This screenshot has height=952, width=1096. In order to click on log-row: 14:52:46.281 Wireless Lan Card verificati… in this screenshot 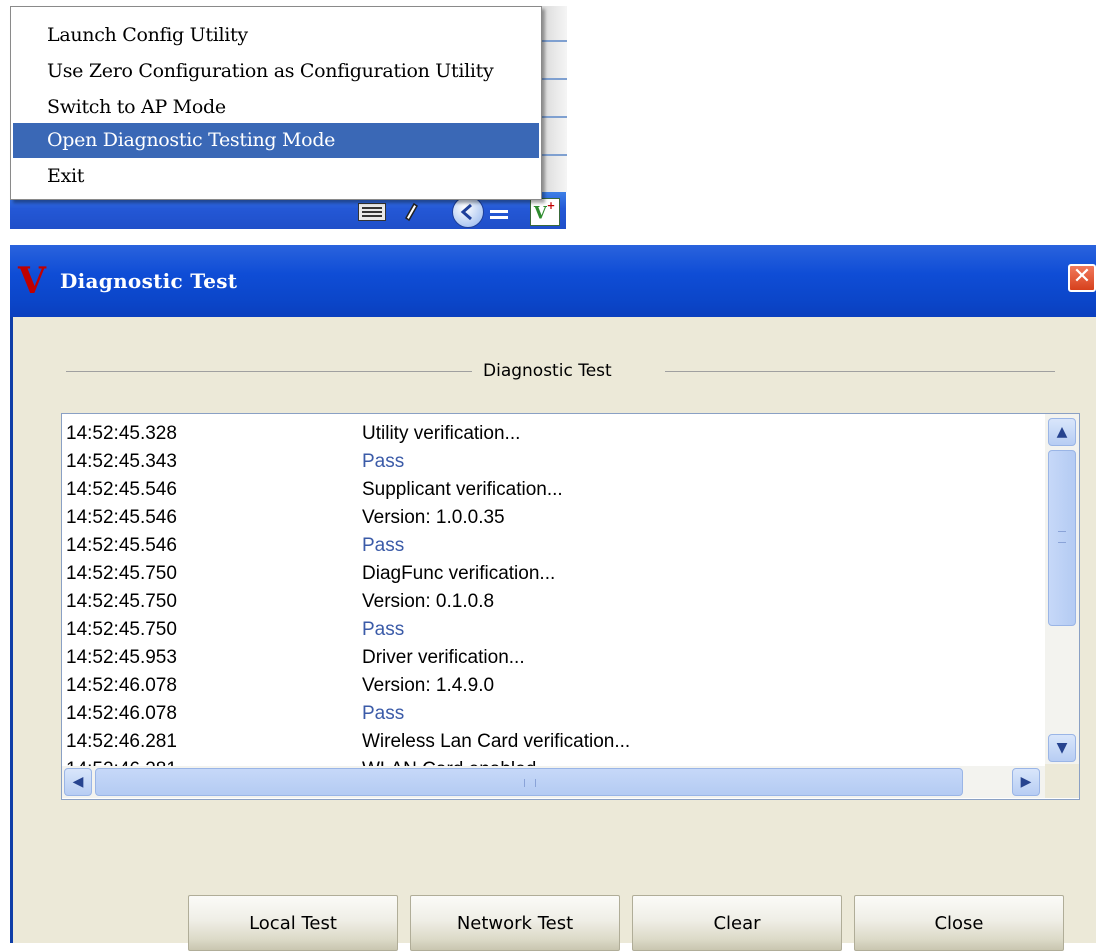, I will do `click(546, 742)`.